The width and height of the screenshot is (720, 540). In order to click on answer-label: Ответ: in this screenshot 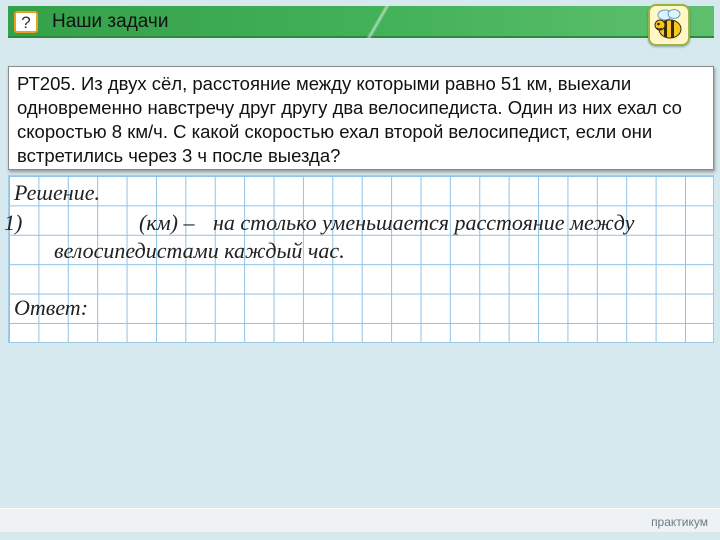, I will do `click(51, 307)`.